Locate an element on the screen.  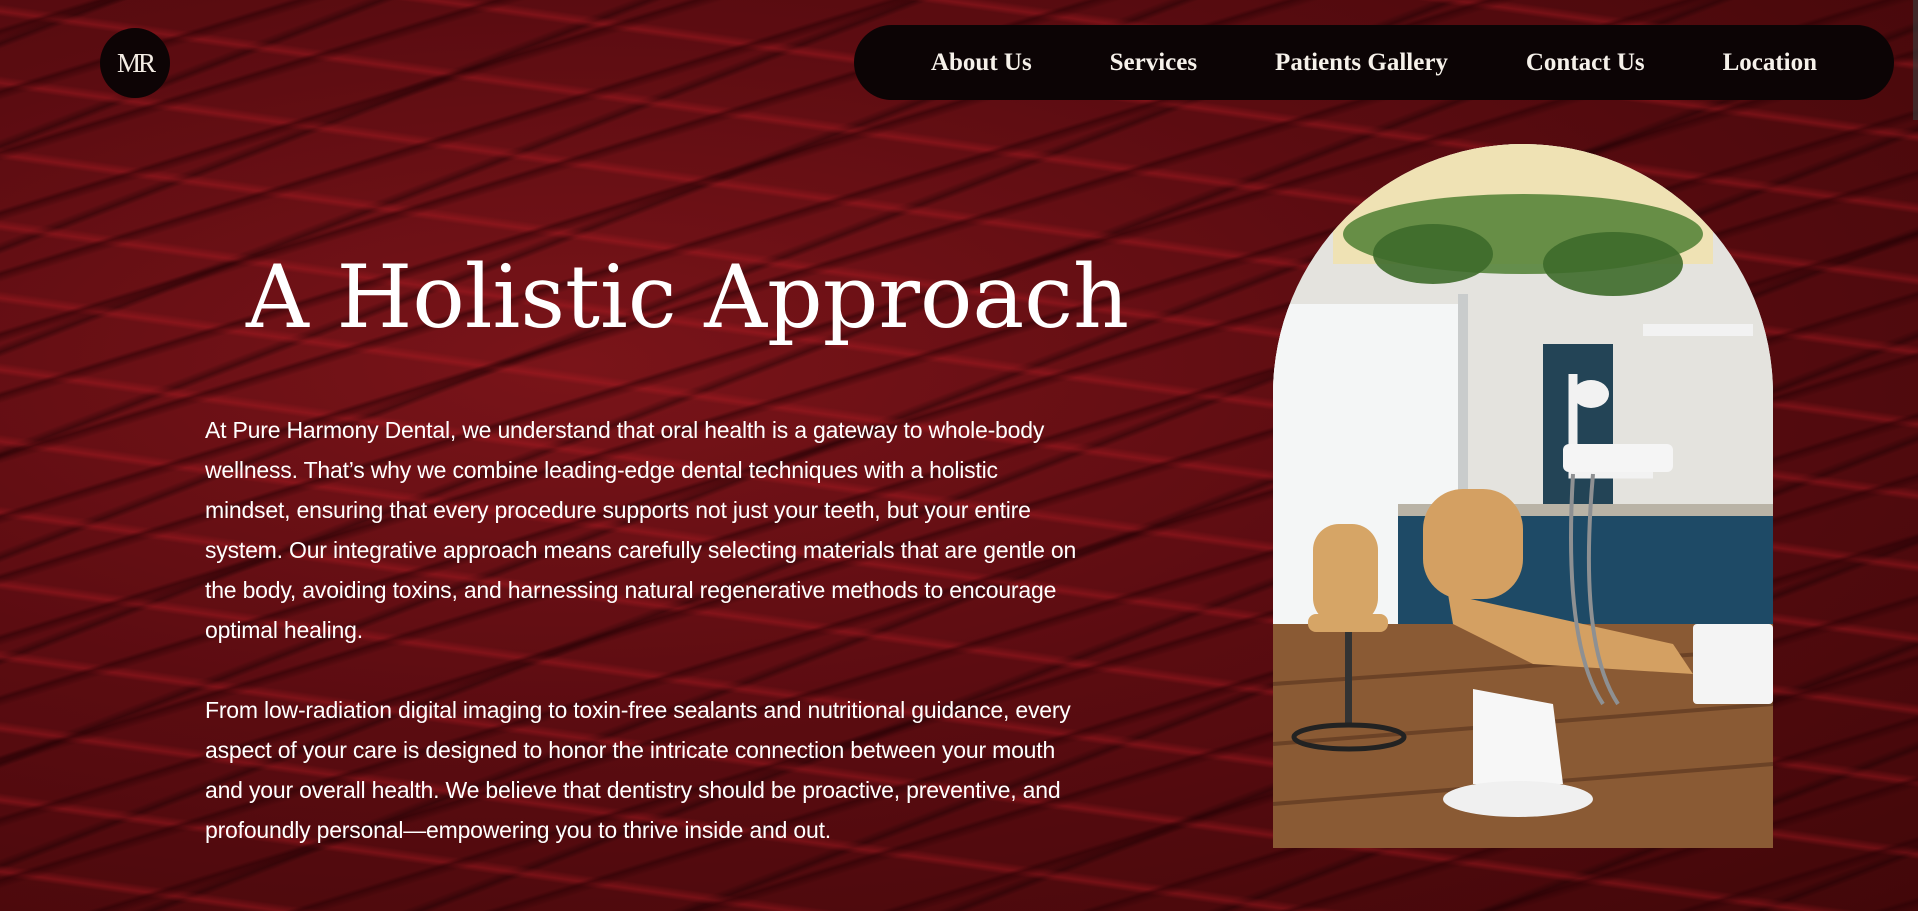
nav-contact-us: Contact Us is located at coordinates (1585, 63).